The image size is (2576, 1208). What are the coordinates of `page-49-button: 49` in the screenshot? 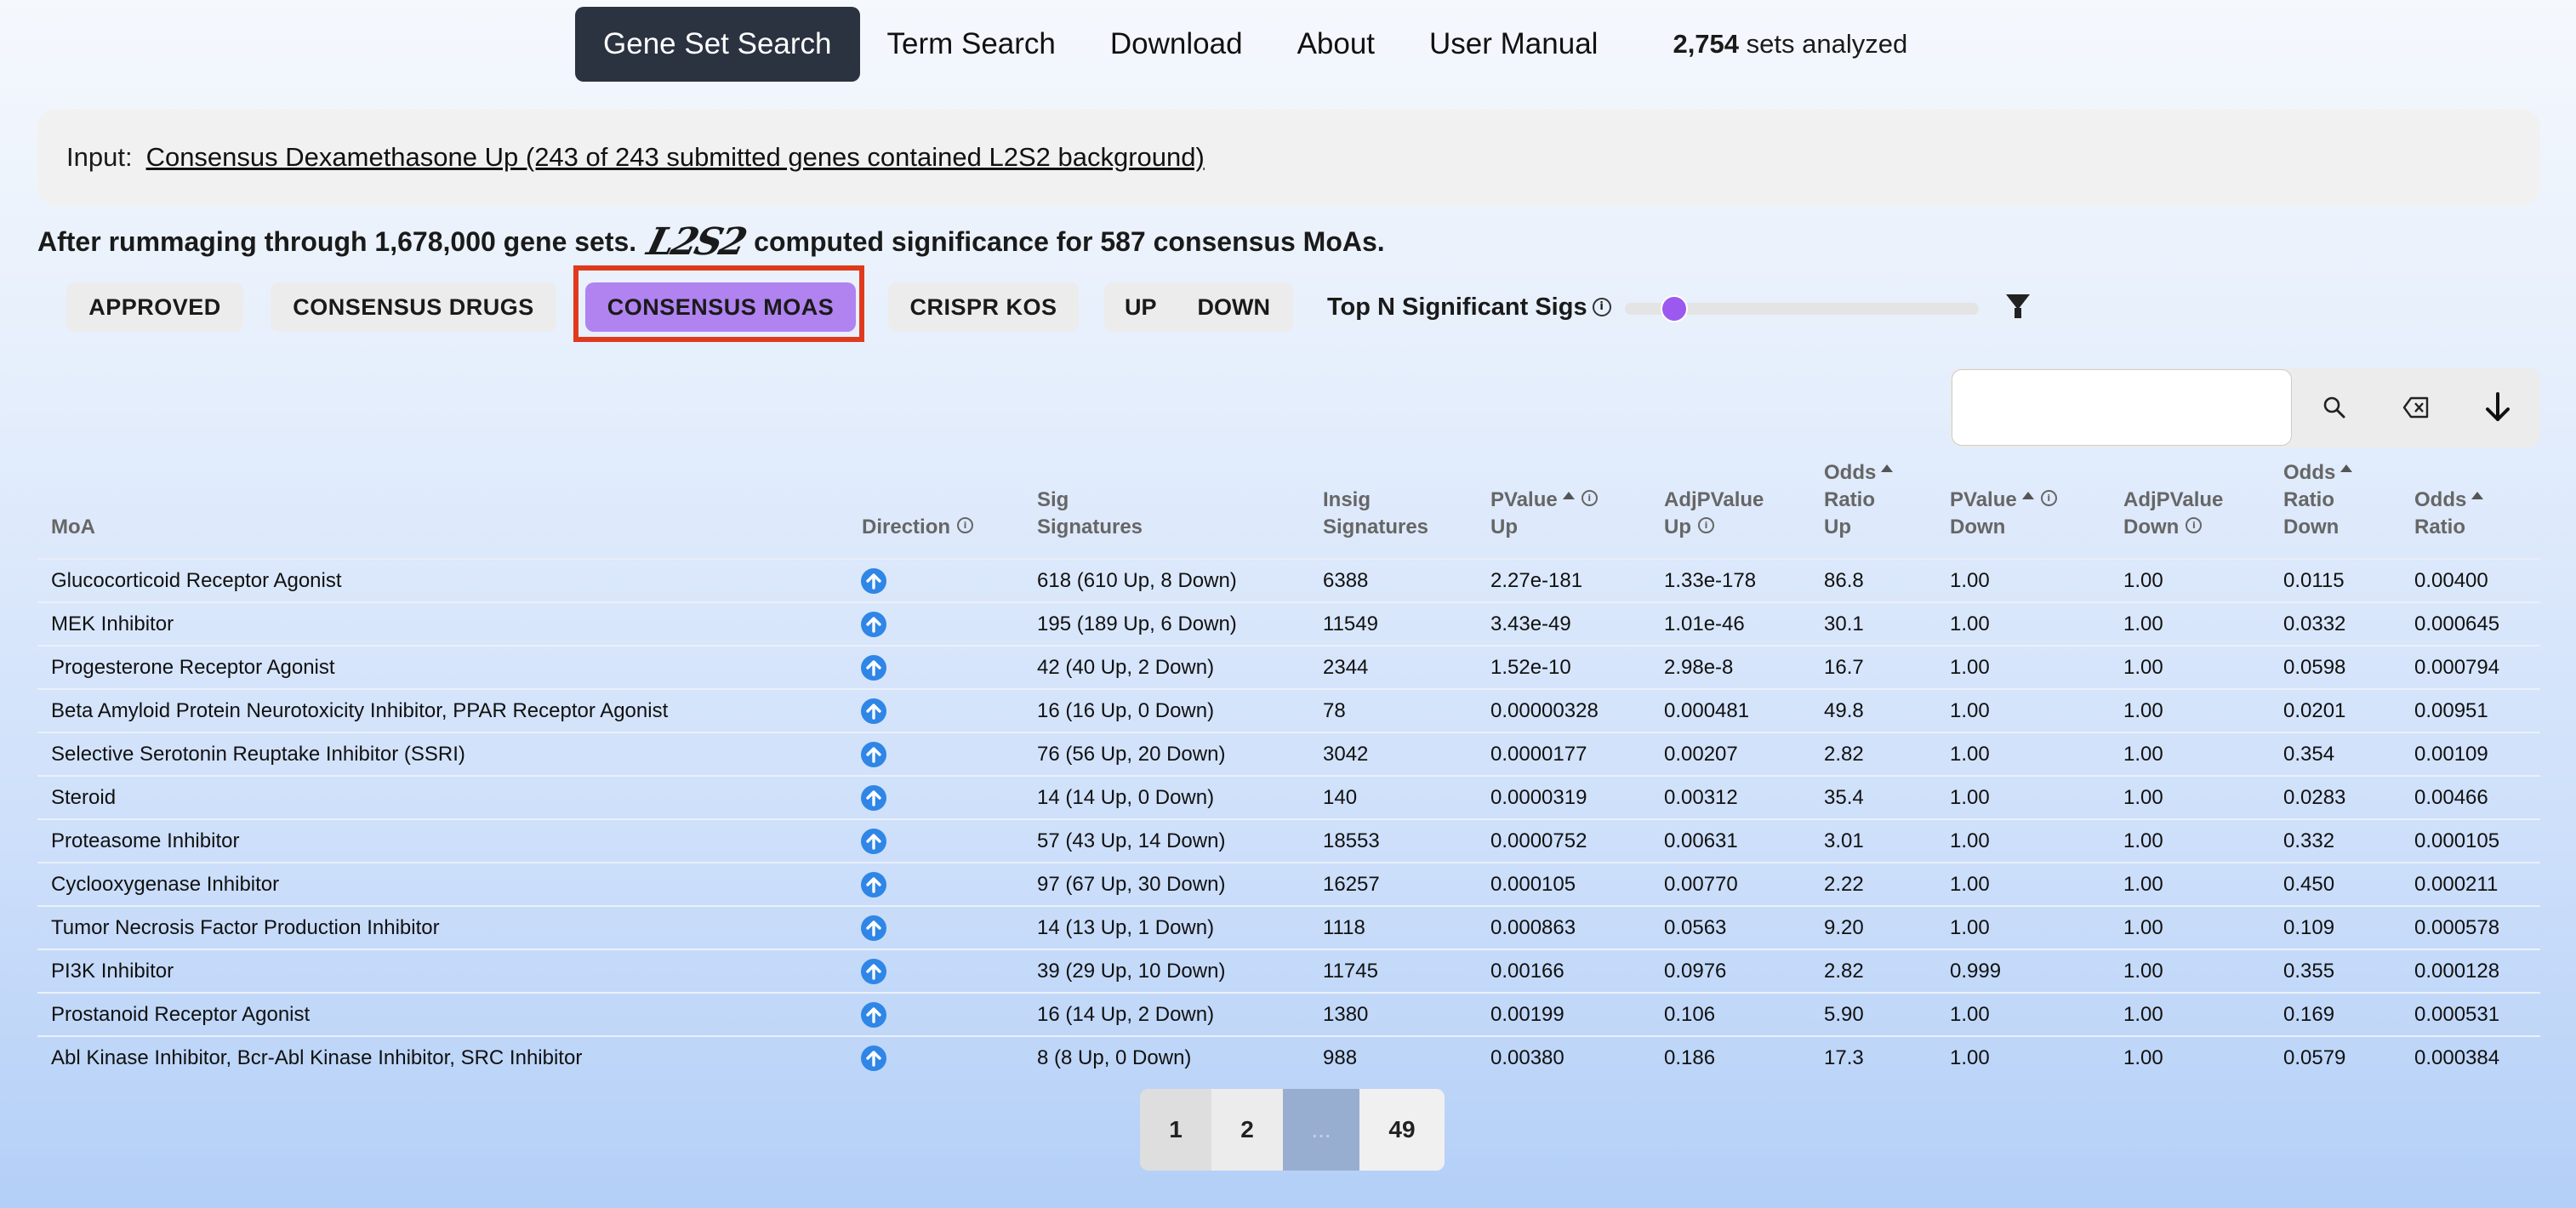 It's located at (1402, 1130).